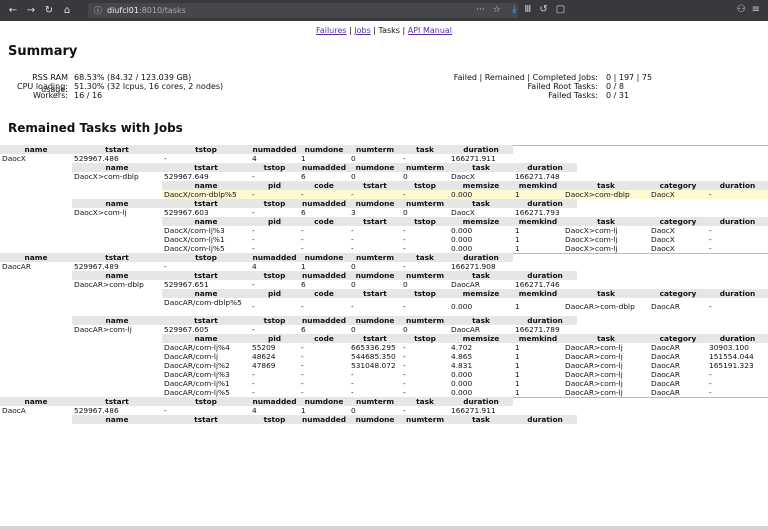  I want to click on table-cell: DaocX/com-dblp%5, so click(206, 194).